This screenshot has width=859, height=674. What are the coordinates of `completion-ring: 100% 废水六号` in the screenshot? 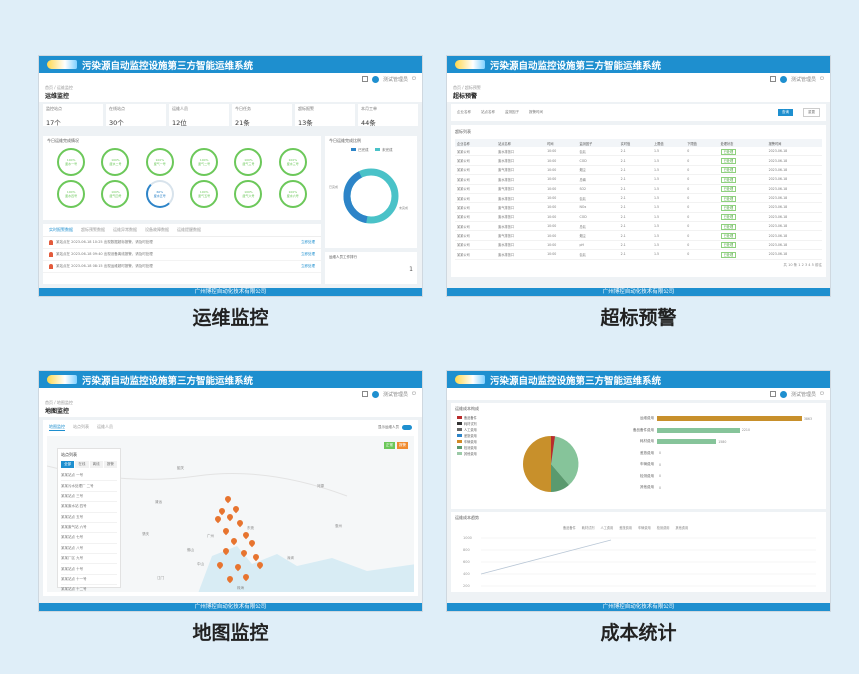 It's located at (292, 194).